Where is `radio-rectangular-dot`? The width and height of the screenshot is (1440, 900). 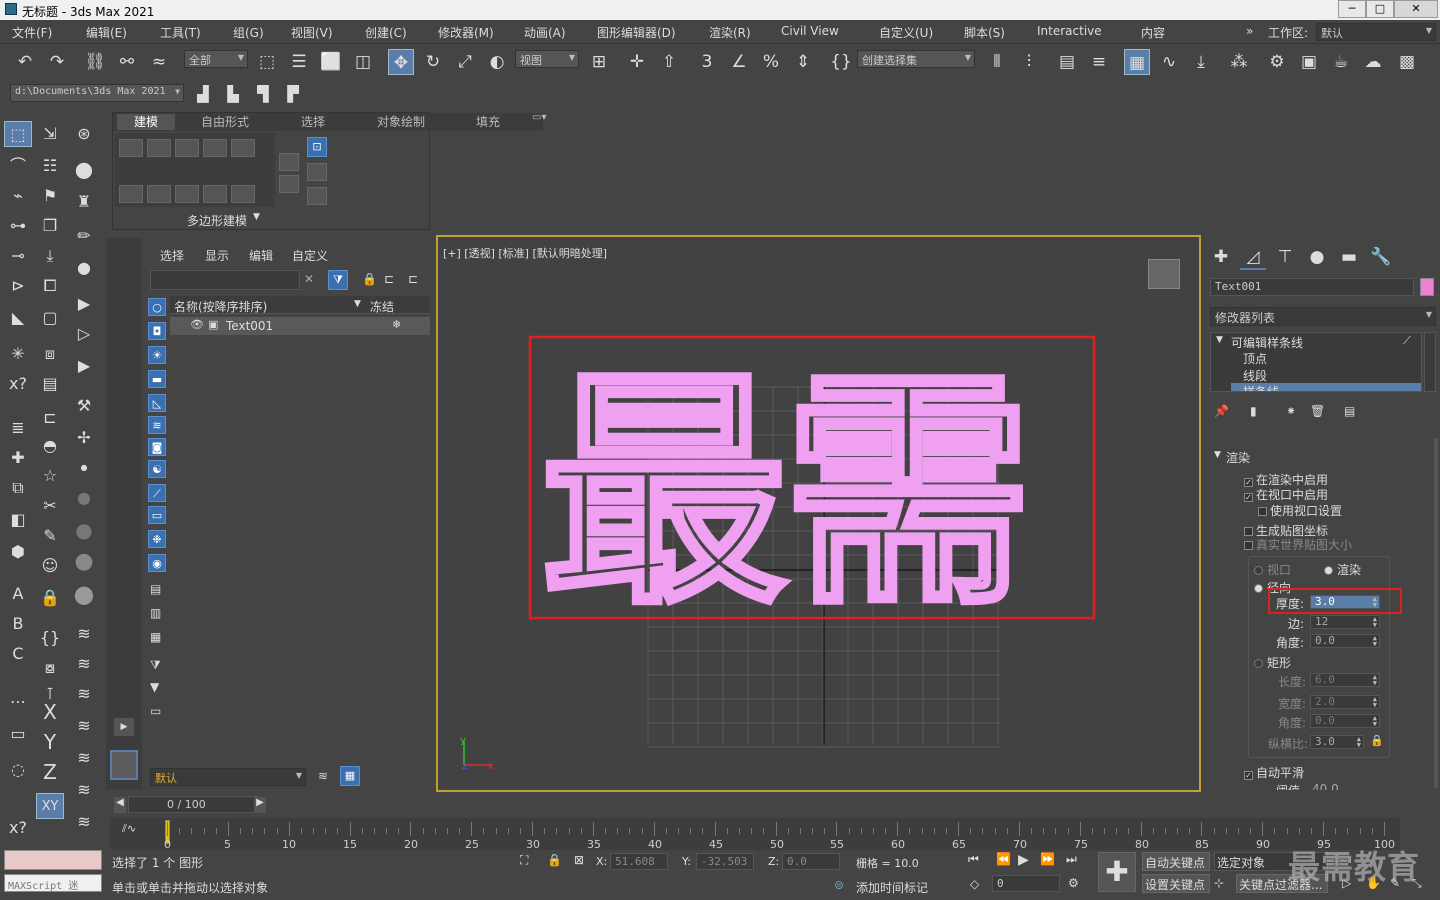
radio-rectangular-dot is located at coordinates (1258, 663).